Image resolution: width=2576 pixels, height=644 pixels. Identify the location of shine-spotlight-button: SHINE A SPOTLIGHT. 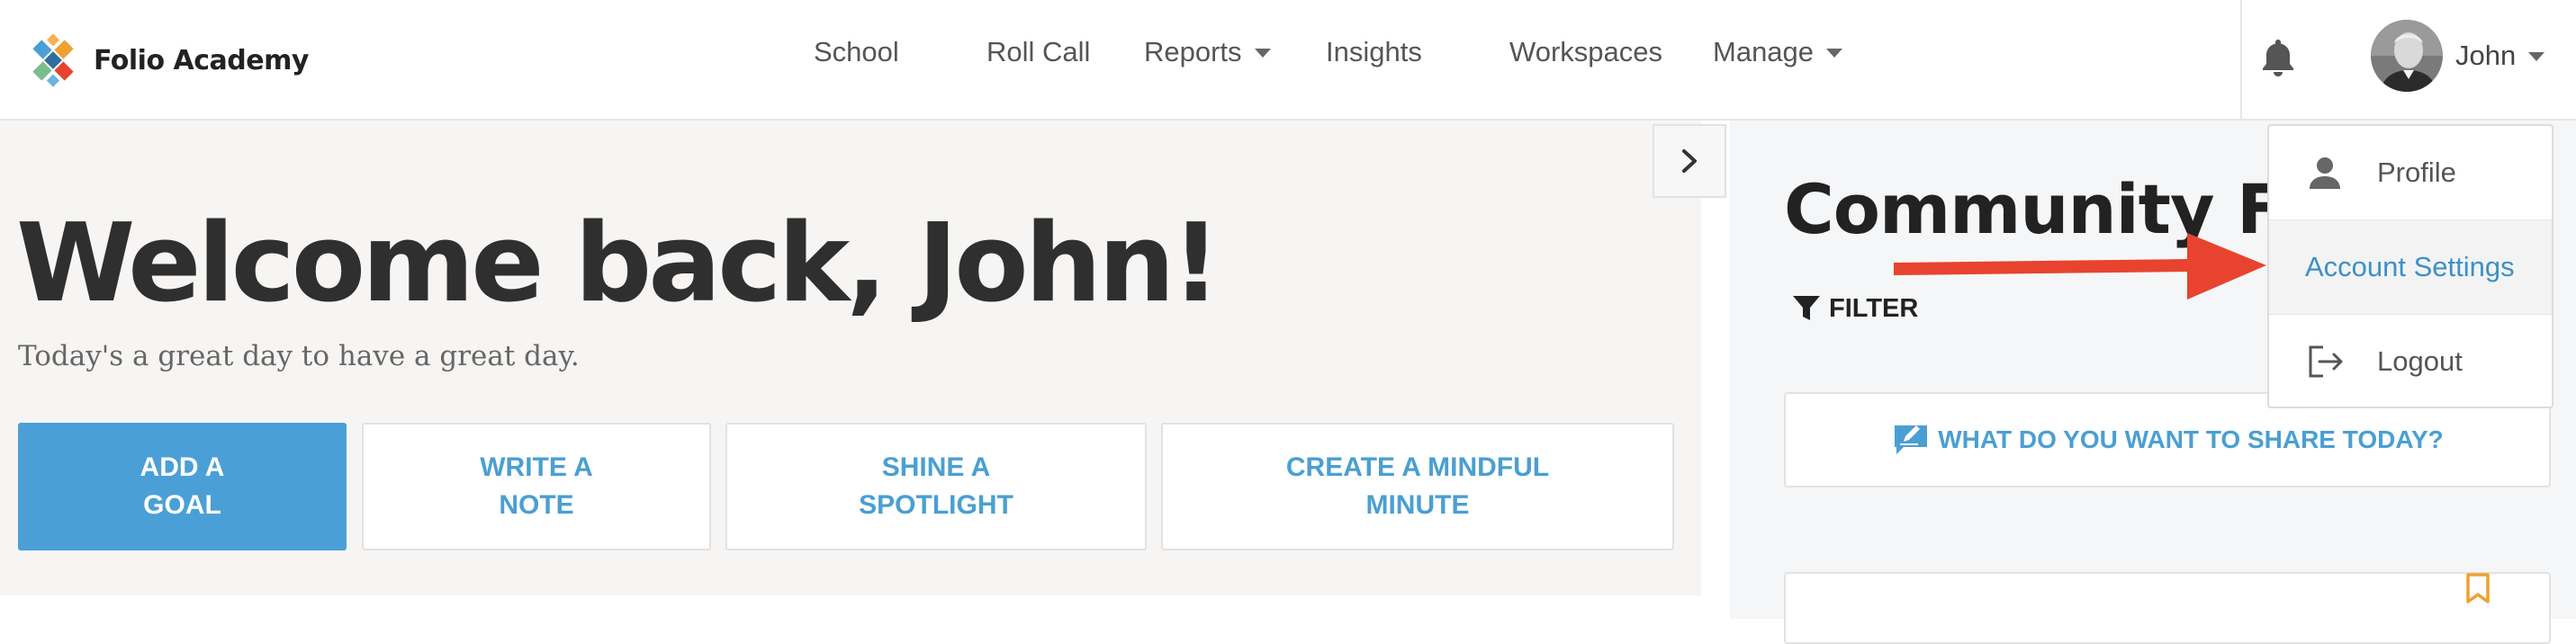
(936, 487).